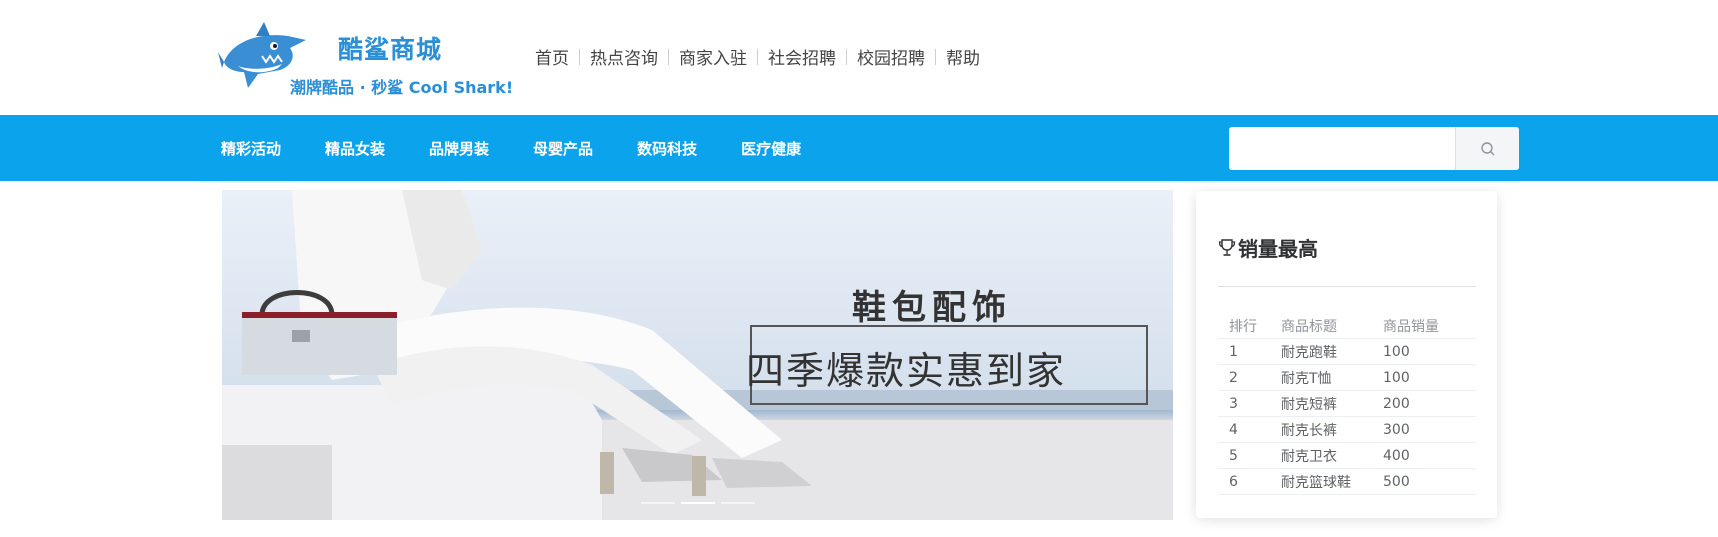  I want to click on sales-cell: 200, so click(1424, 403).